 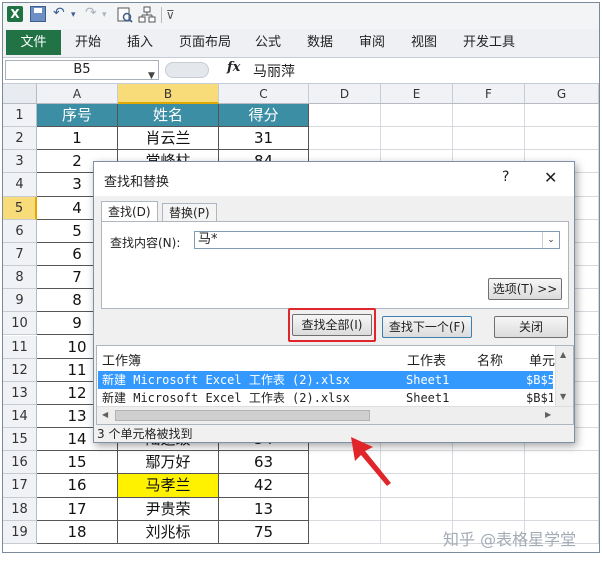 I want to click on table-cell: 15, so click(x=77, y=463).